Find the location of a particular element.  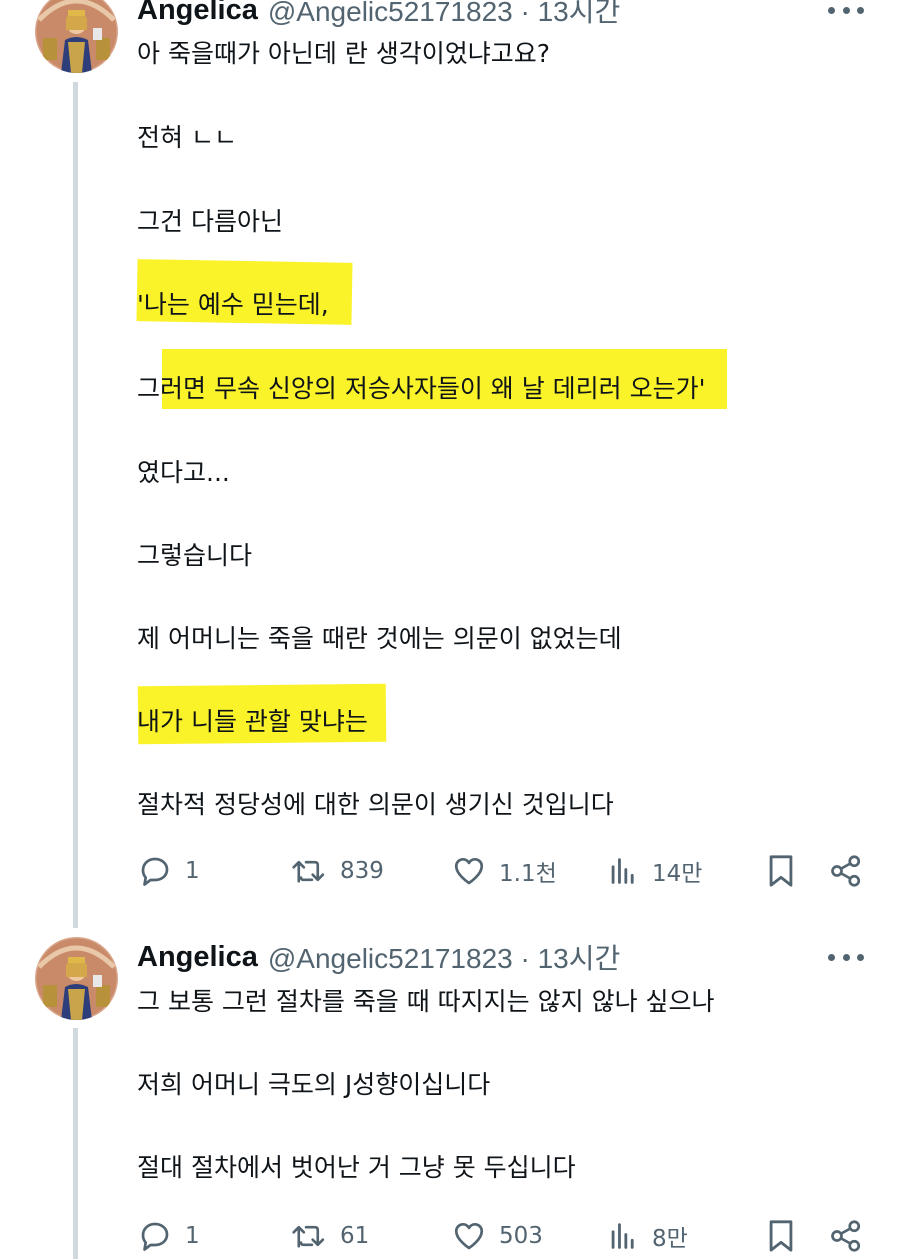

views-button: 14만 is located at coordinates (654, 871).